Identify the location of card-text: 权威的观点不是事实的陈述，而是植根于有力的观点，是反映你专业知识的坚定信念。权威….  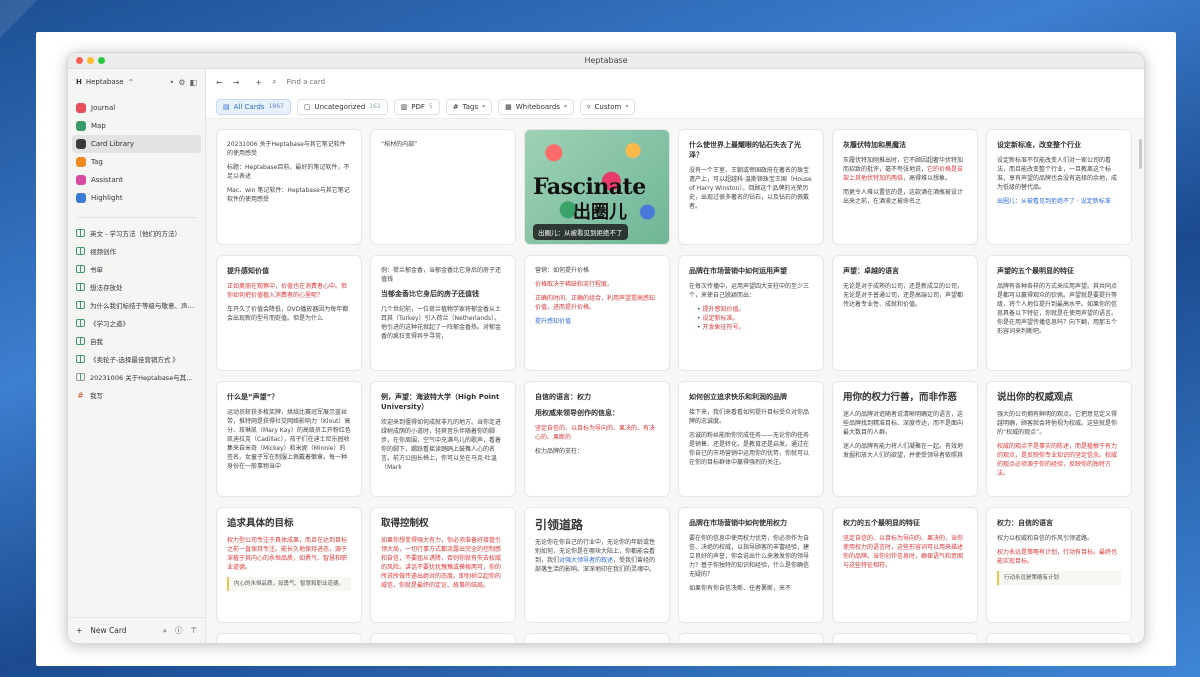
(1057, 460).